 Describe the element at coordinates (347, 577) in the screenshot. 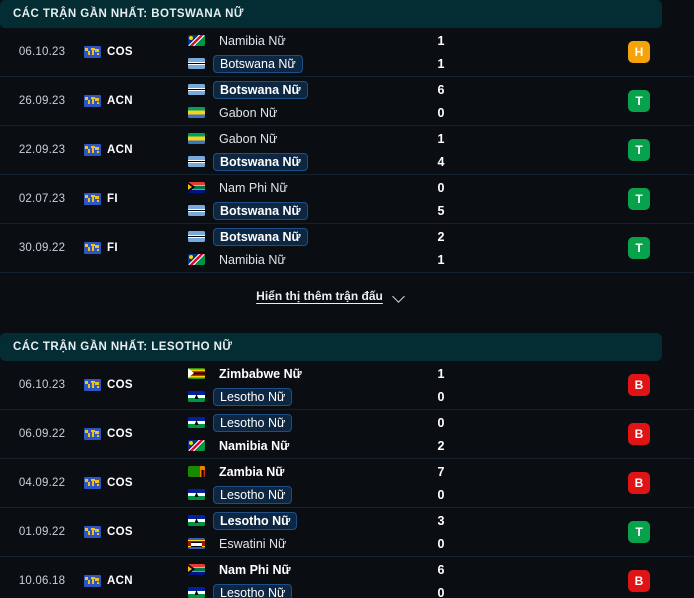

I see `match-row: 10.06.18 ACN Nam Phi Nữ Lesotho Nữ 6 0 B` at that location.